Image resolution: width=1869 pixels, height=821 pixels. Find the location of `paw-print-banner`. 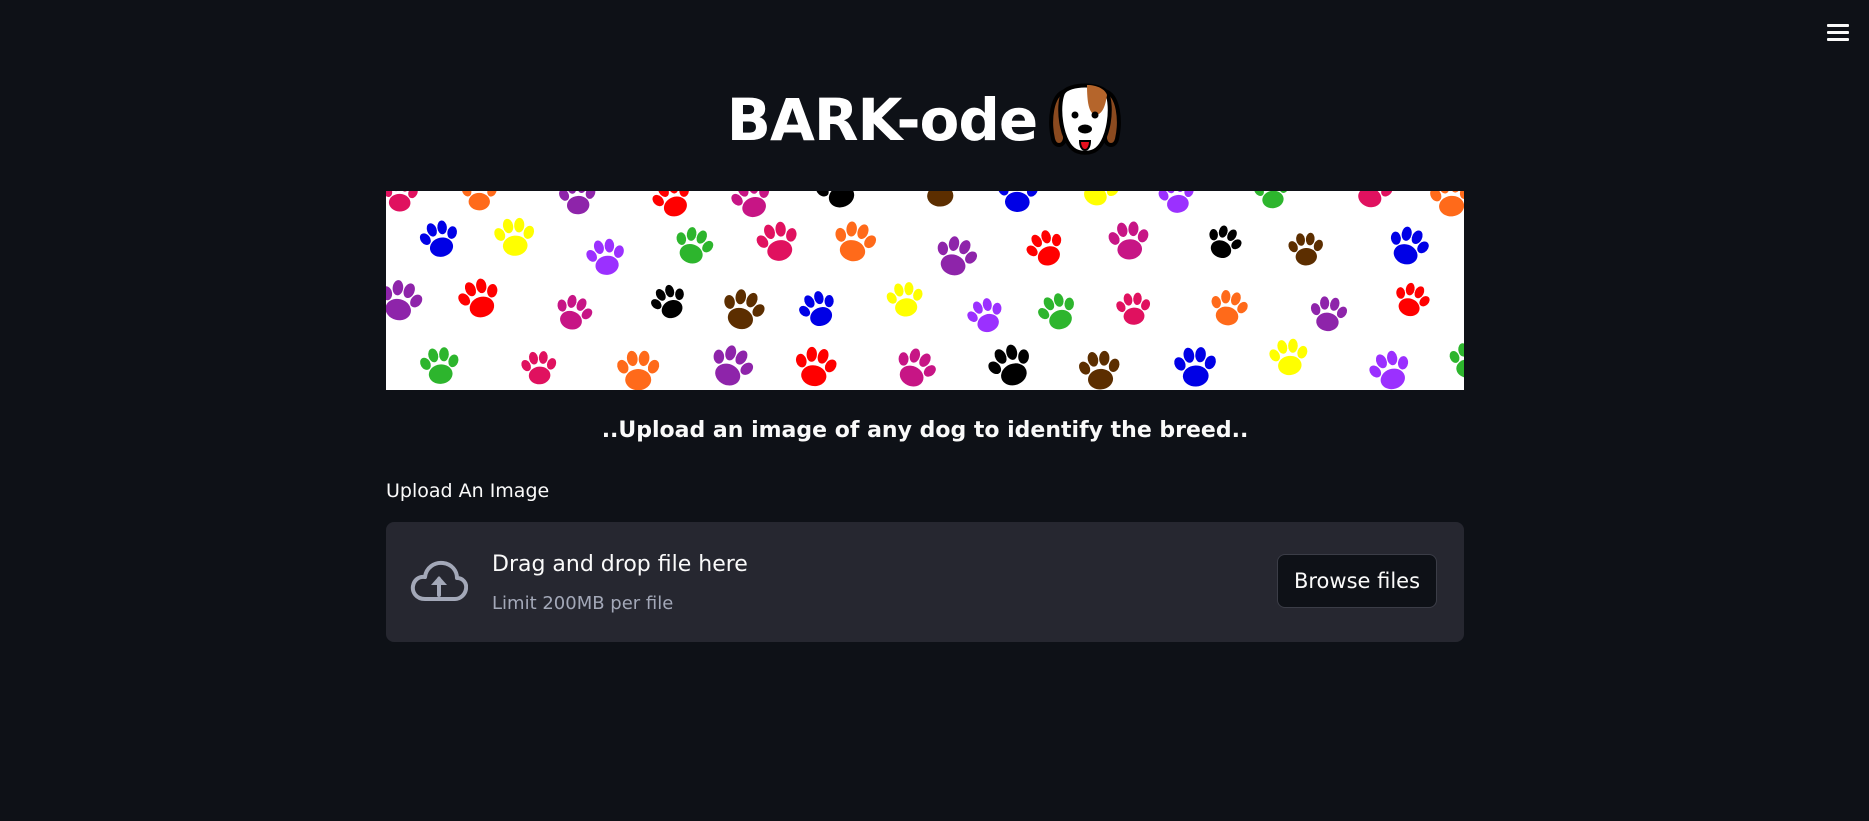

paw-print-banner is located at coordinates (925, 290).